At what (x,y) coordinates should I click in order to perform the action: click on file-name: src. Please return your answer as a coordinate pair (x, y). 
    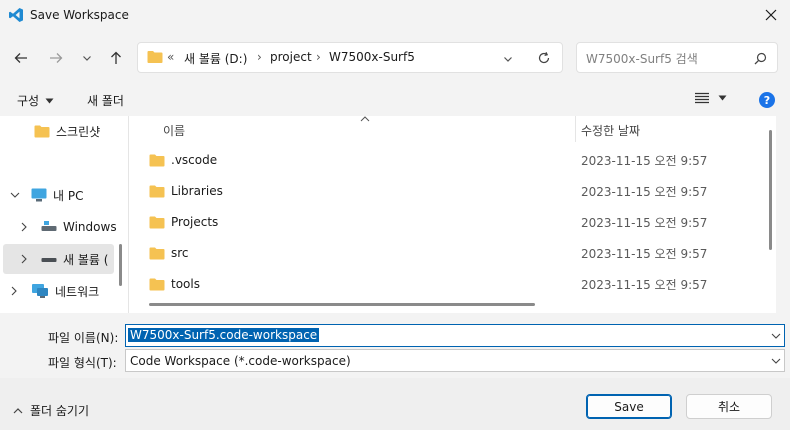
    Looking at the image, I should click on (180, 253).